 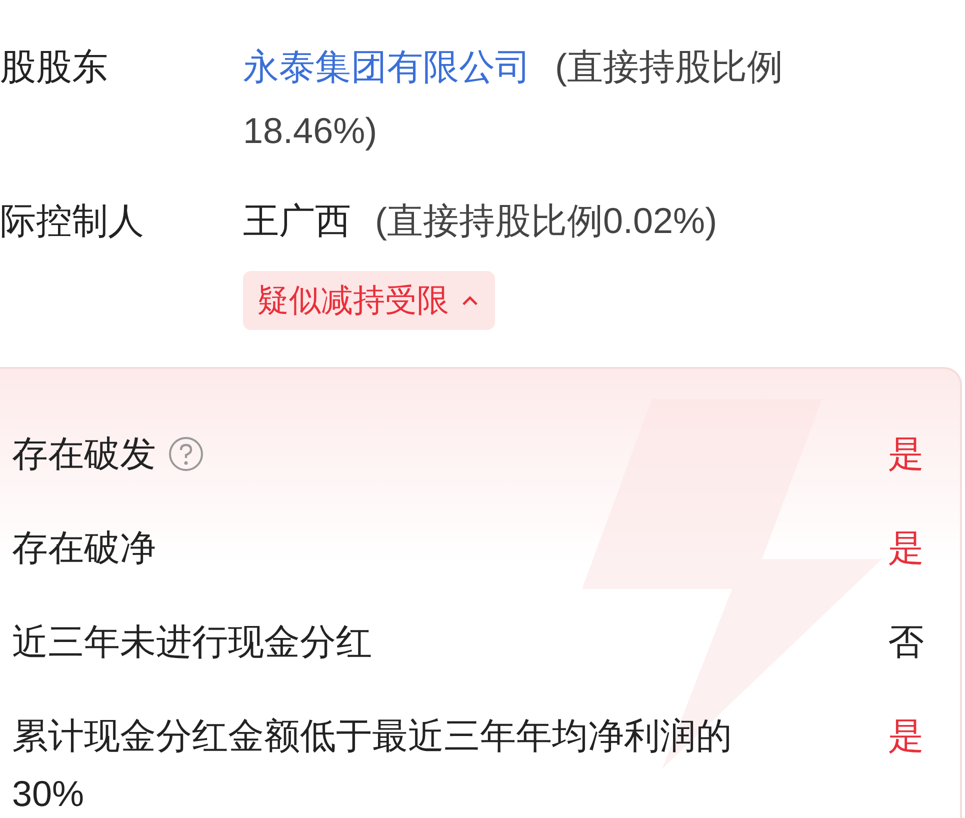 I want to click on shareholder-info: 王广西 (直接持股比例0.02%), so click(x=480, y=221).